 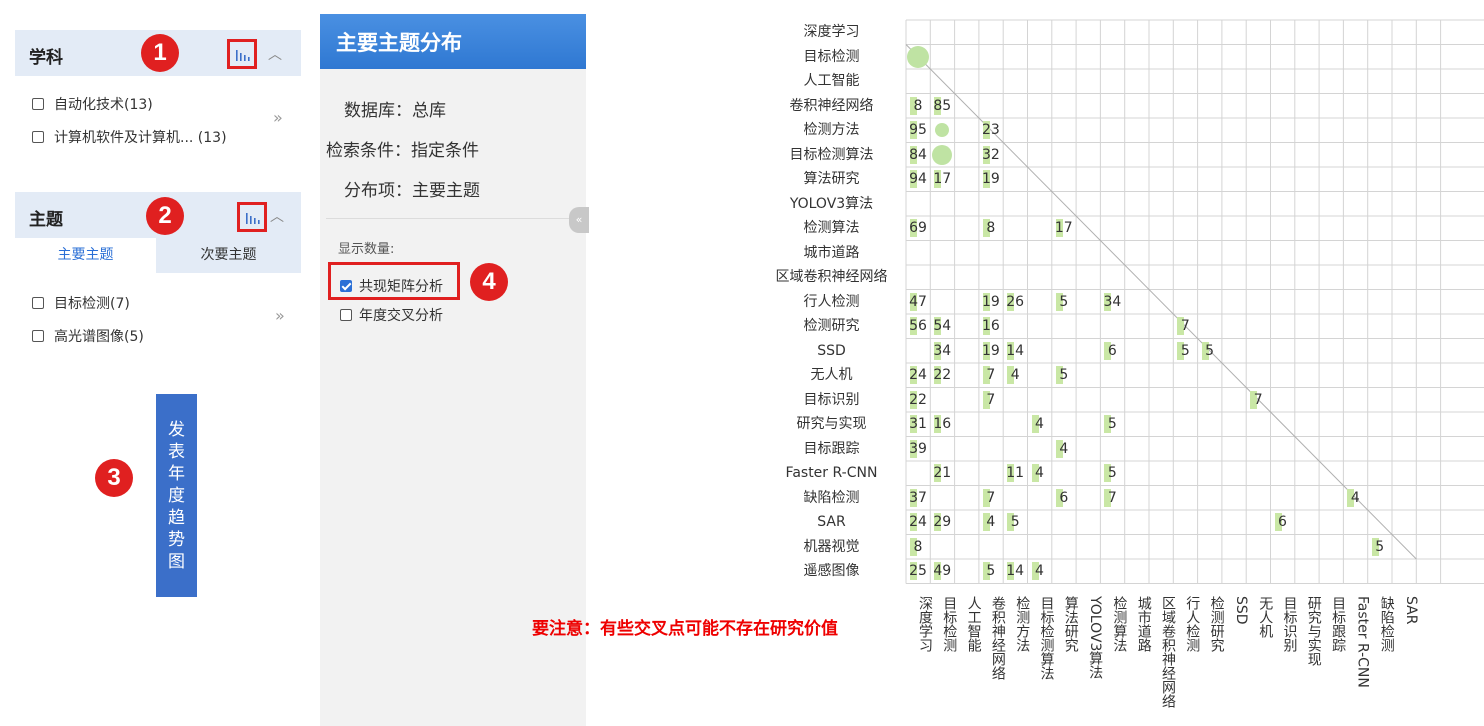 I want to click on cooccurrence-cell: 39, so click(x=918, y=449).